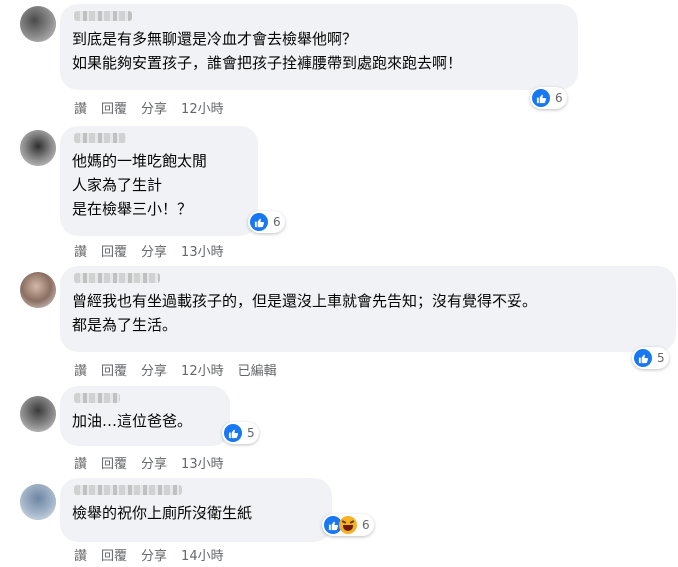 The image size is (678, 567). What do you see at coordinates (125, 325) in the screenshot?
I see `comment-text-line: 都是為了生活。` at bounding box center [125, 325].